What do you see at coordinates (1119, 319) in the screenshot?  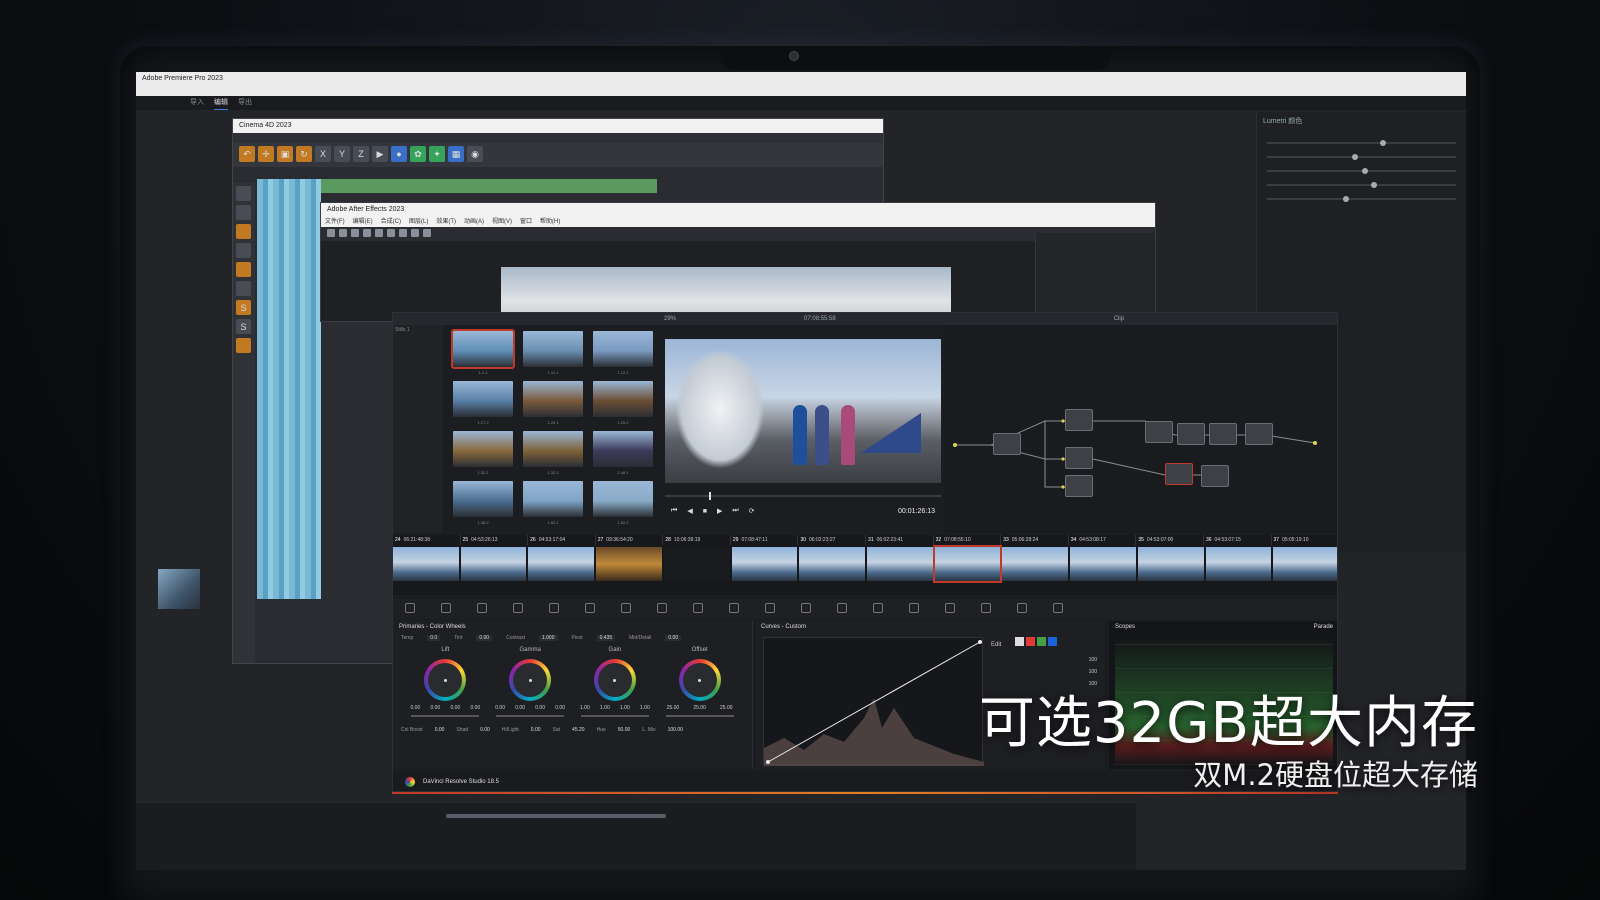 I see `node-panel-label: Clip` at bounding box center [1119, 319].